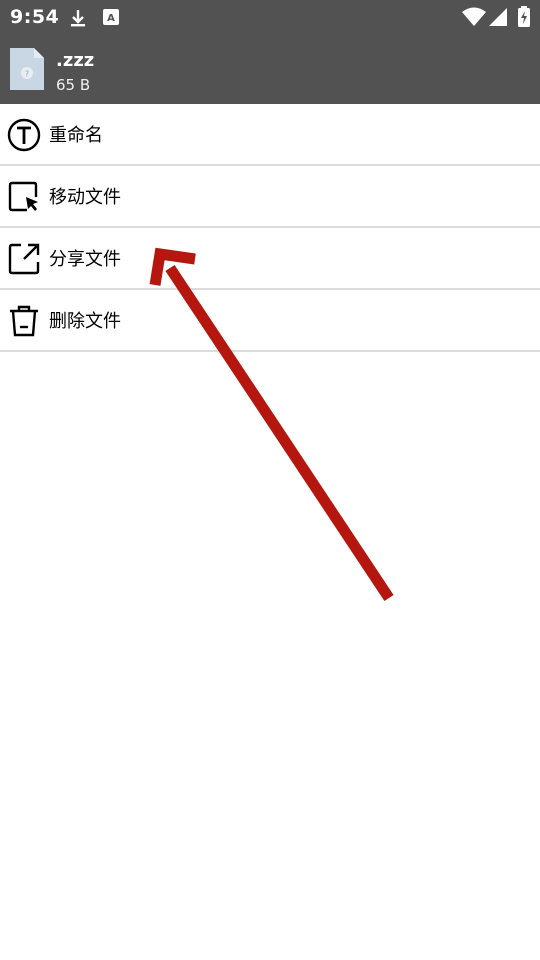  Describe the element at coordinates (85, 259) in the screenshot. I see `share-file-label: 分享文件` at that location.